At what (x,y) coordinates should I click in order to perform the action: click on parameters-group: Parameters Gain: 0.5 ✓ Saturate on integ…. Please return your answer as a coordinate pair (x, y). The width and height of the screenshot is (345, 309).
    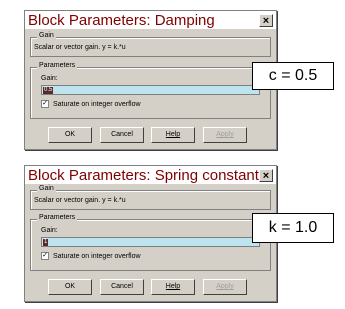
    Looking at the image, I should click on (150, 90).